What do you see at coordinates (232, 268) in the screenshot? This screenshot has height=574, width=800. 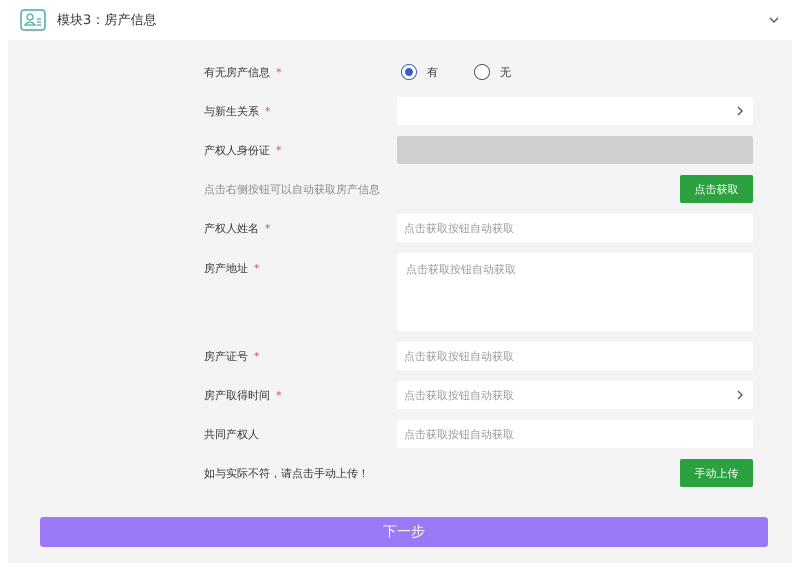 I see `field-label: 房产地址 *` at bounding box center [232, 268].